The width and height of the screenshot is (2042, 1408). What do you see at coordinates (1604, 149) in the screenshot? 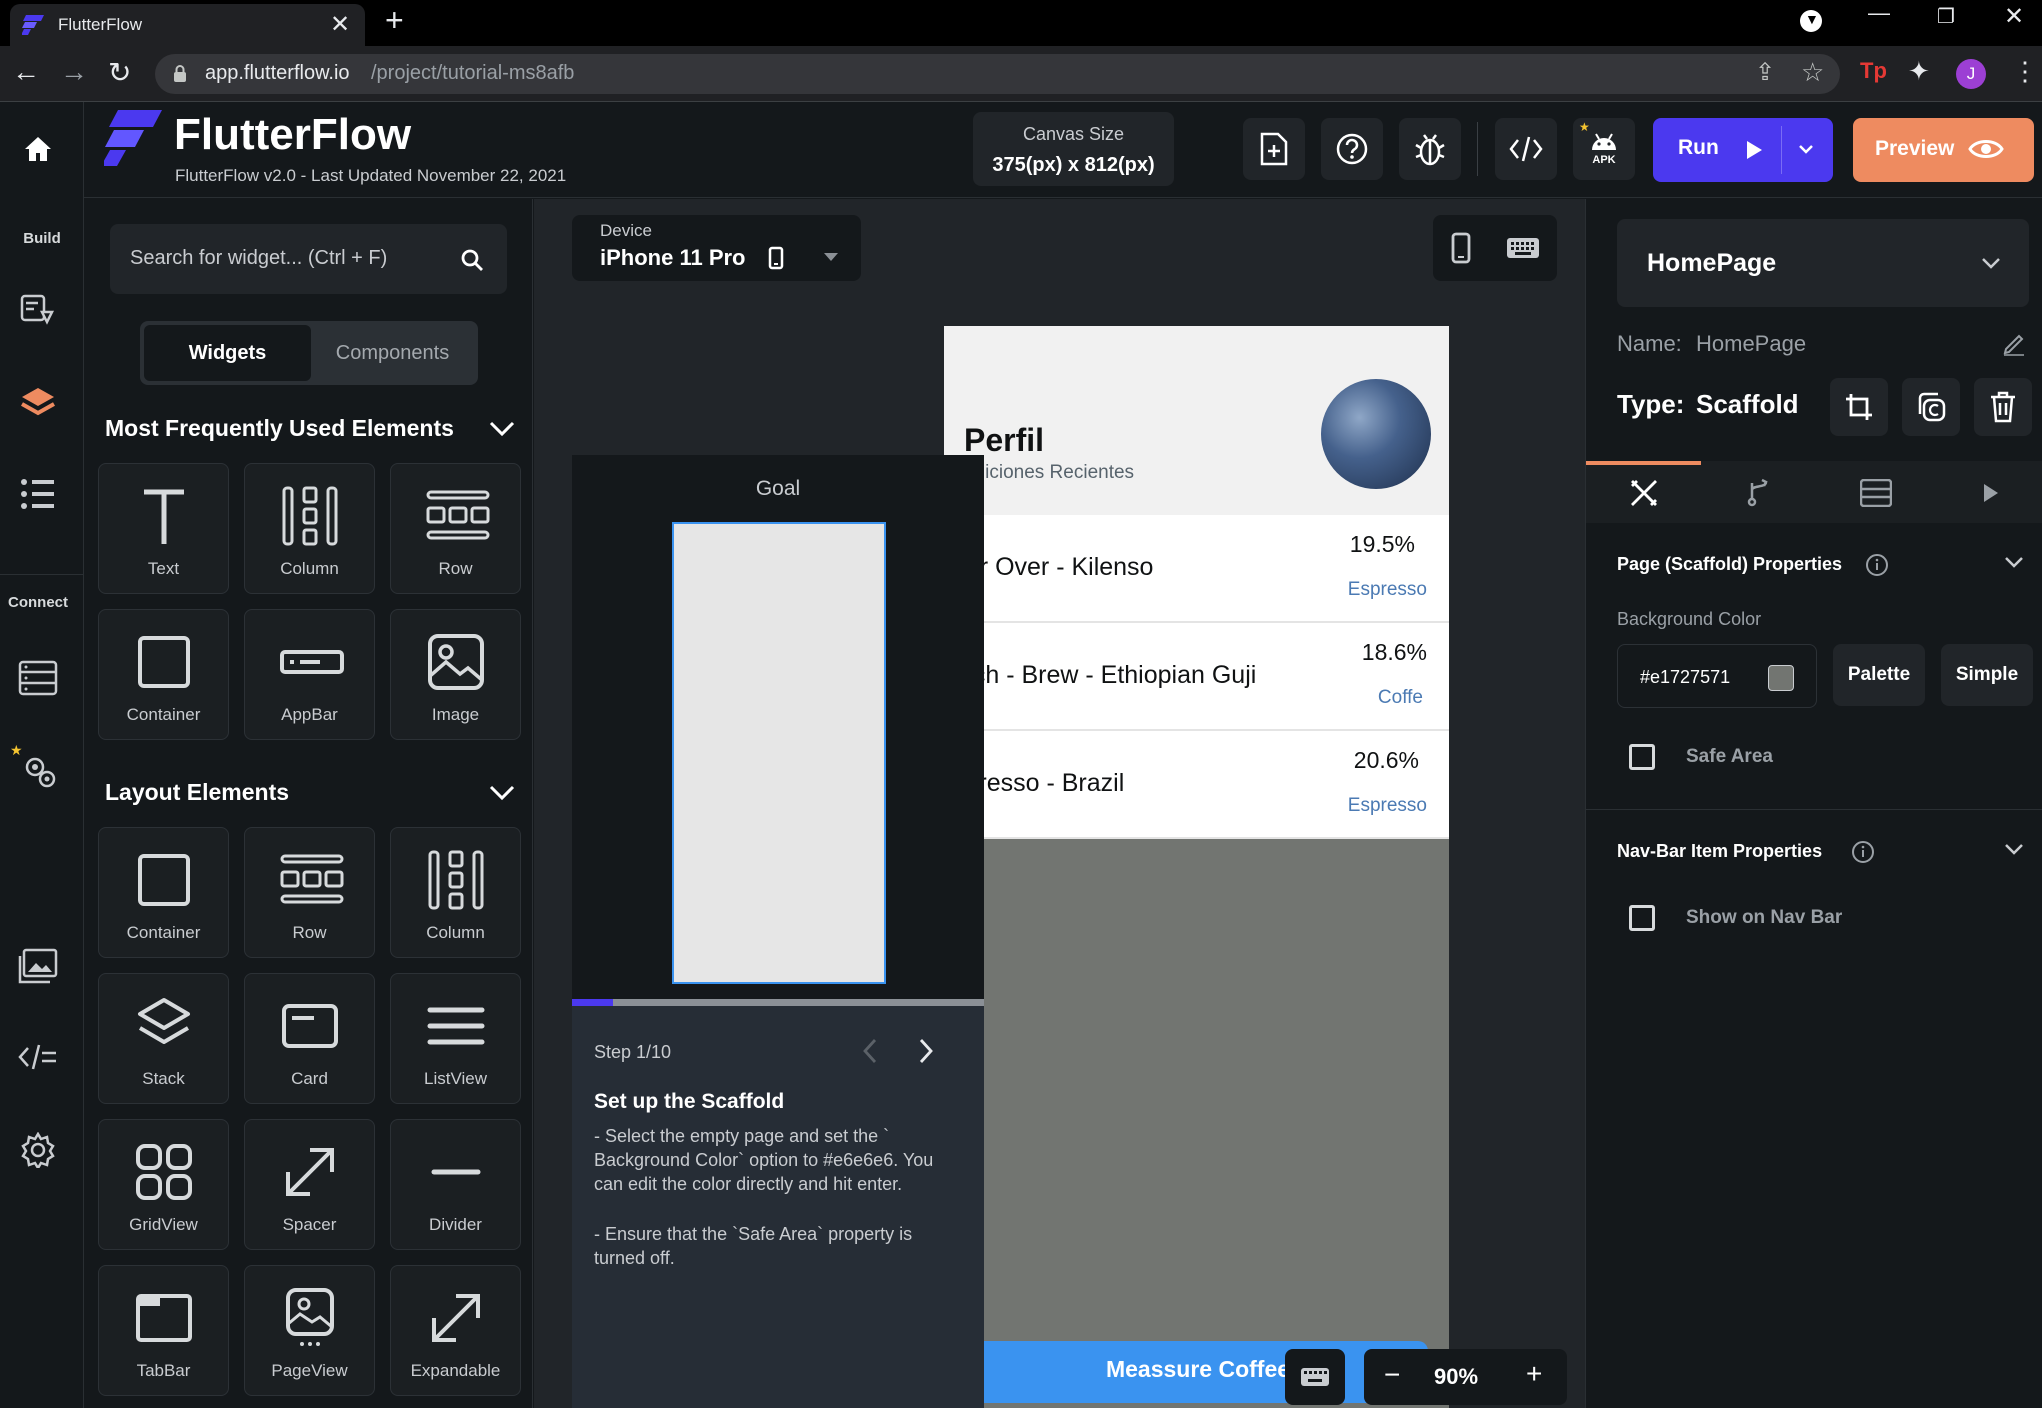
I see `build-apk-button: ★ APK` at bounding box center [1604, 149].